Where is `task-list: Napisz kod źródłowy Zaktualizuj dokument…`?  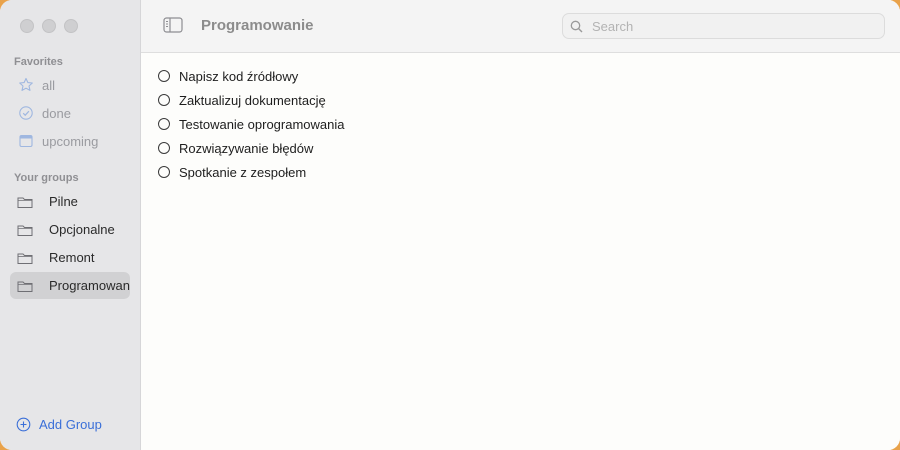
task-list: Napisz kod źródłowy Zaktualizuj dokument… is located at coordinates (251, 124).